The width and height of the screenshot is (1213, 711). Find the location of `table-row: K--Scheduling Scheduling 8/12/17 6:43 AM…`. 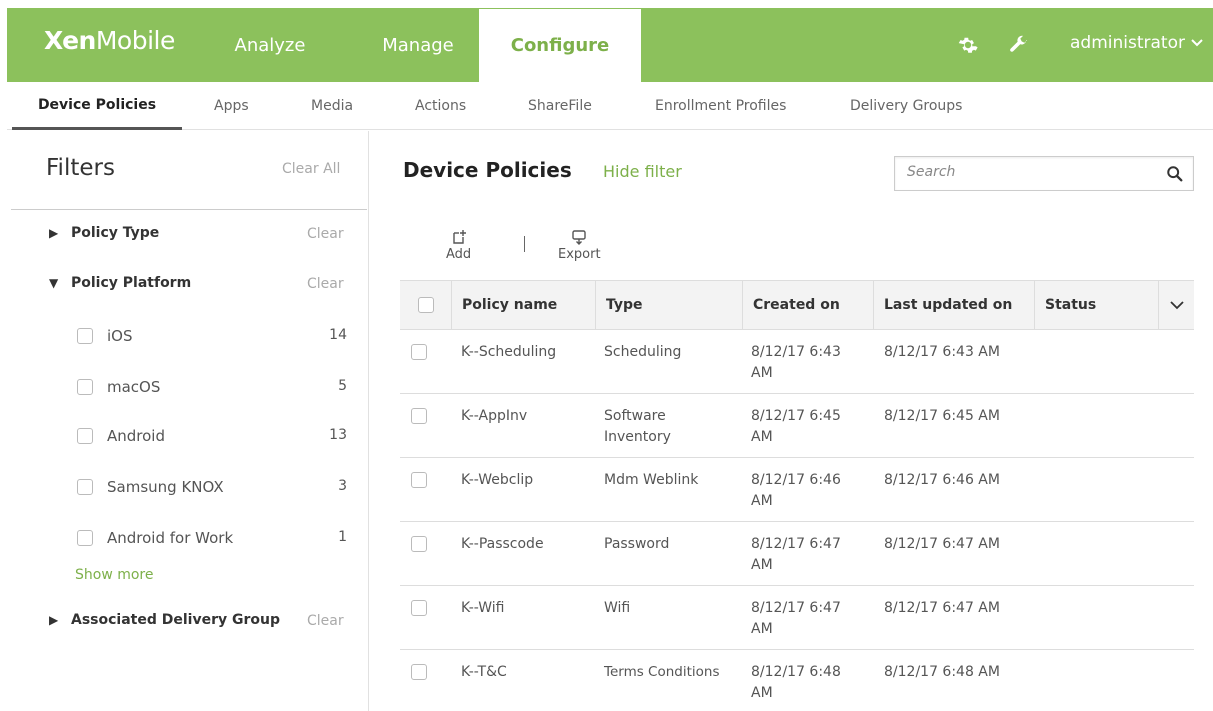

table-row: K--Scheduling Scheduling 8/12/17 6:43 AM… is located at coordinates (797, 362).